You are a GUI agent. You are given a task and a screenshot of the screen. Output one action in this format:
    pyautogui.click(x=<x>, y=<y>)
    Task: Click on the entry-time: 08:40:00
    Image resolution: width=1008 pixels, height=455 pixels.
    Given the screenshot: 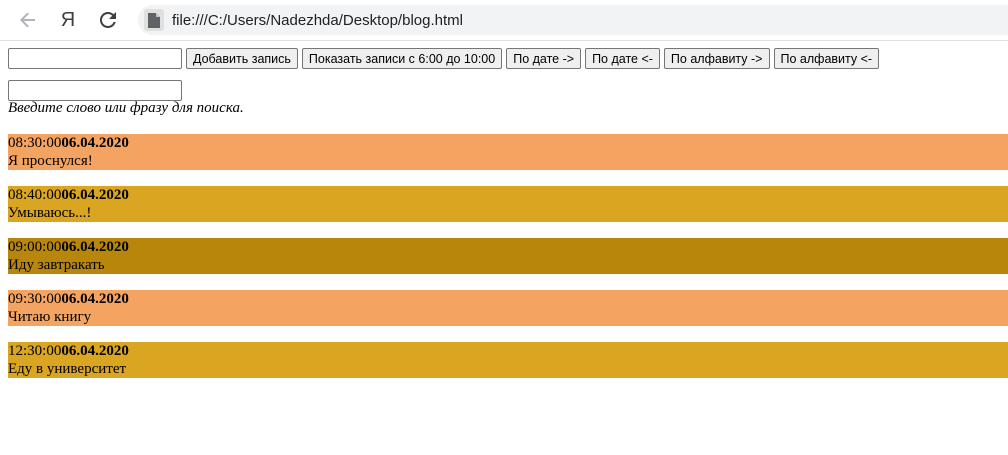 What is the action you would take?
    pyautogui.click(x=35, y=195)
    